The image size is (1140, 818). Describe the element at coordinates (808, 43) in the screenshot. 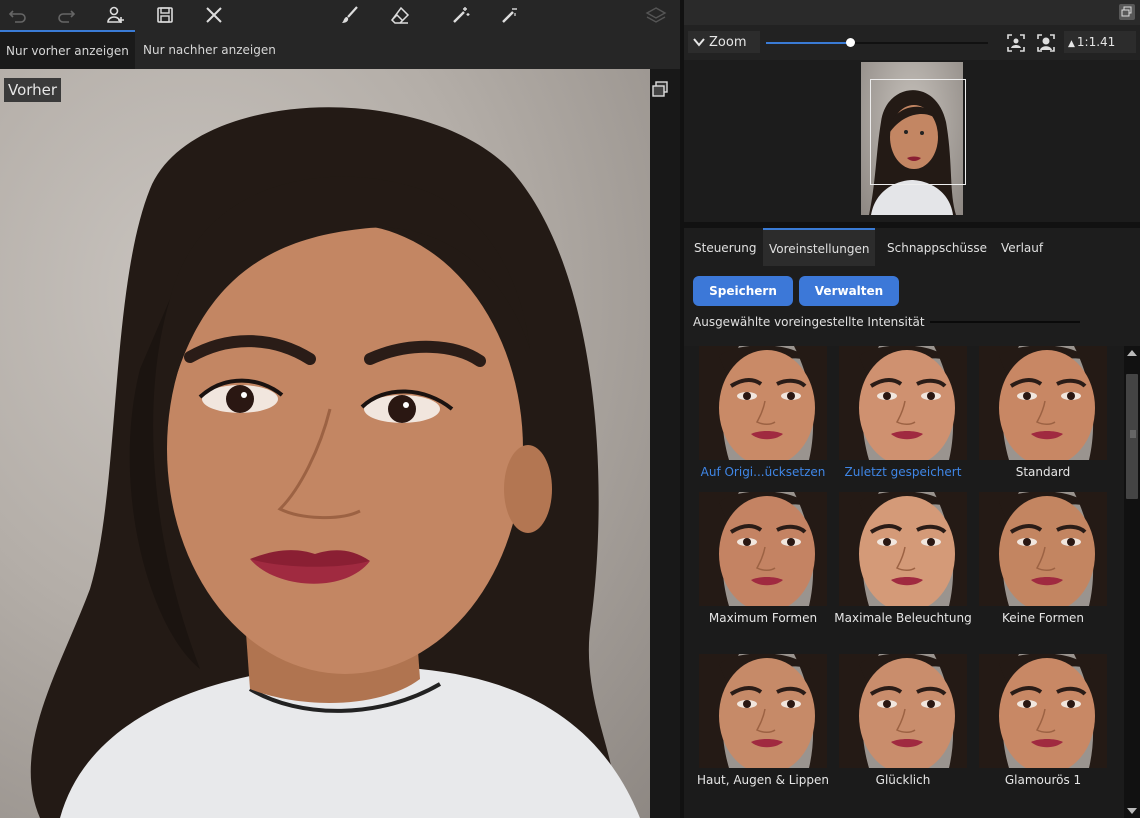

I see `zoom-slider-fill` at that location.